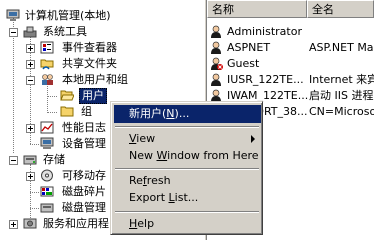 This screenshot has height=240, width=374. Describe the element at coordinates (68, 15) in the screenshot. I see `tree-label: 计算机管理(本地)` at that location.